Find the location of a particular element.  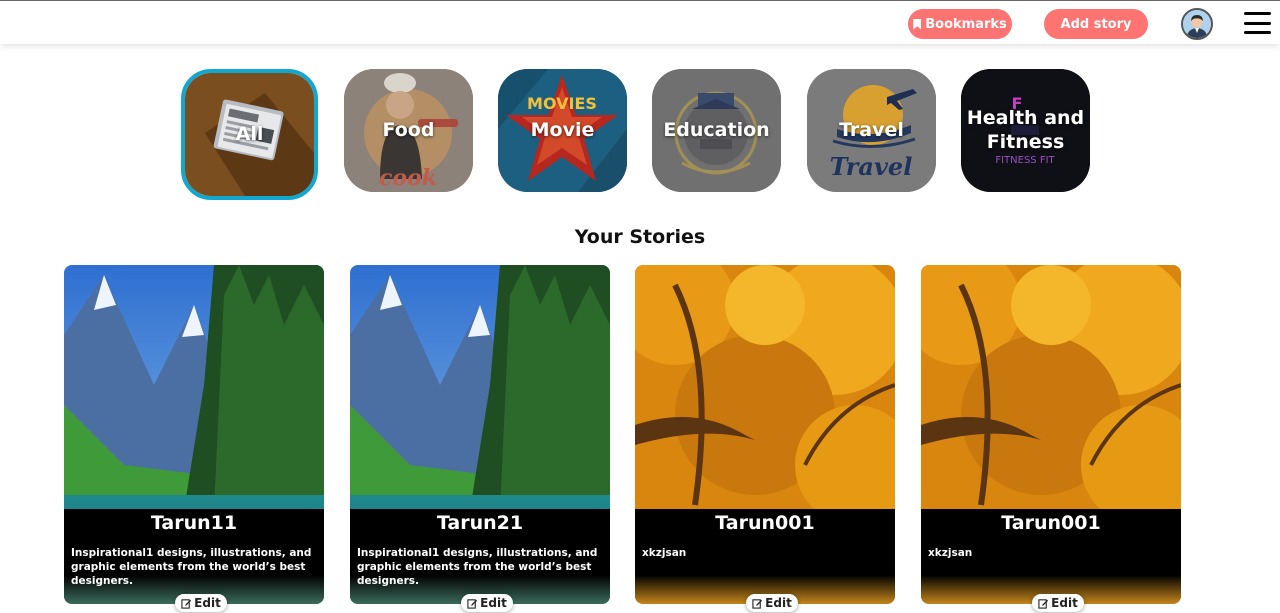

svg-text: Travel is located at coordinates (871, 166).